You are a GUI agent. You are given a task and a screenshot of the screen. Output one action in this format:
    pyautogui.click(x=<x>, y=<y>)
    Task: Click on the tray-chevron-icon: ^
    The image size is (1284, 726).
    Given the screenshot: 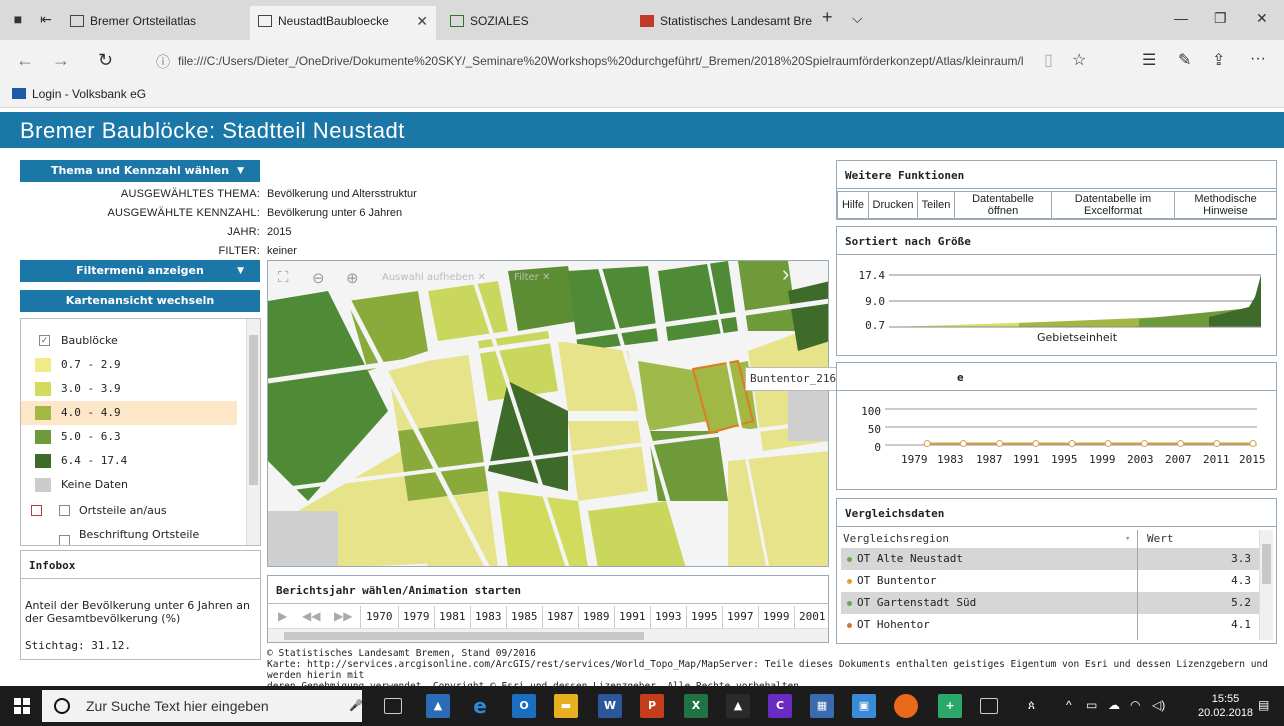 What is the action you would take?
    pyautogui.click(x=1069, y=705)
    